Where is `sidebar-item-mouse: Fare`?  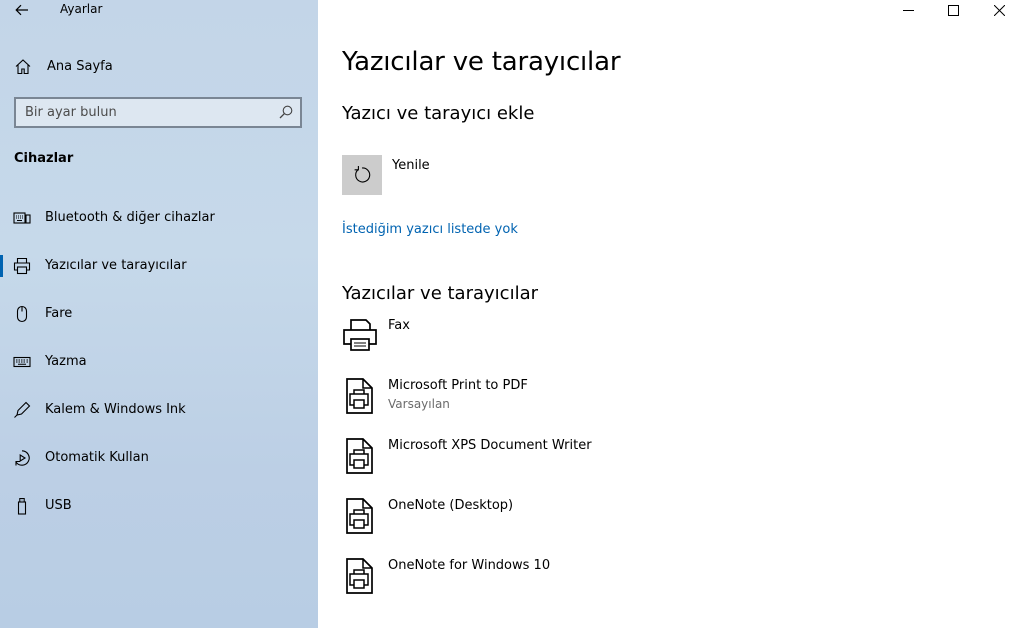 sidebar-item-mouse: Fare is located at coordinates (159, 314).